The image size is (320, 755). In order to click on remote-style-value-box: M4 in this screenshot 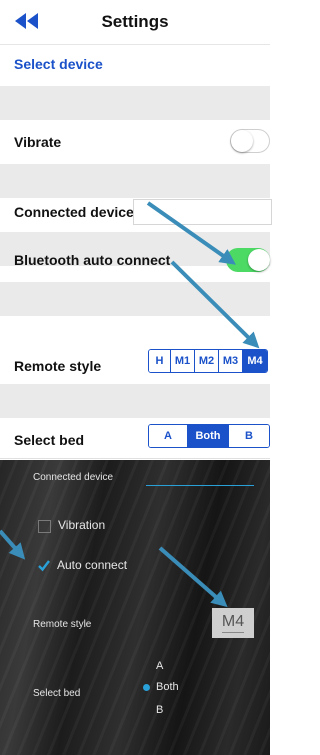, I will do `click(233, 623)`.